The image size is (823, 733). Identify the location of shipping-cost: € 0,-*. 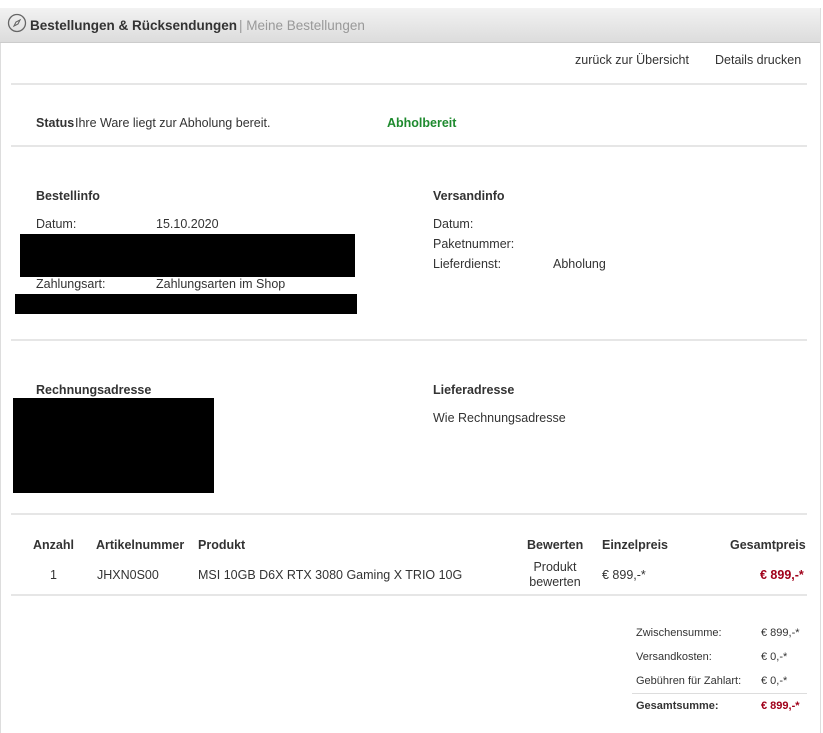
(774, 657).